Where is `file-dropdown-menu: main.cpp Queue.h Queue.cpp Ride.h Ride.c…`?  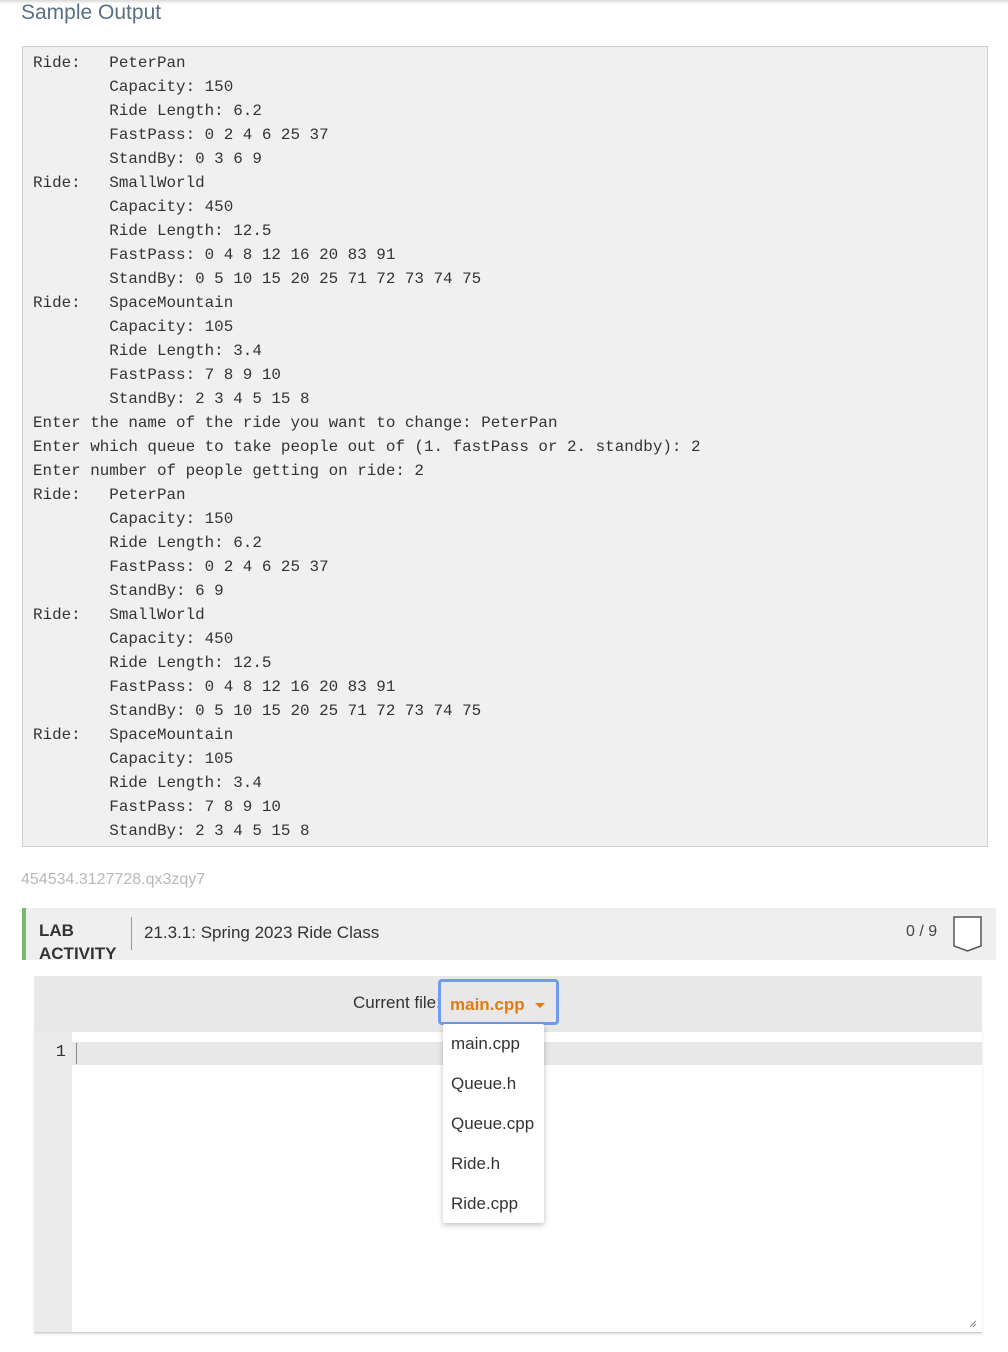
file-dropdown-menu: main.cpp Queue.h Queue.cpp Ride.h Ride.c… is located at coordinates (493, 1123).